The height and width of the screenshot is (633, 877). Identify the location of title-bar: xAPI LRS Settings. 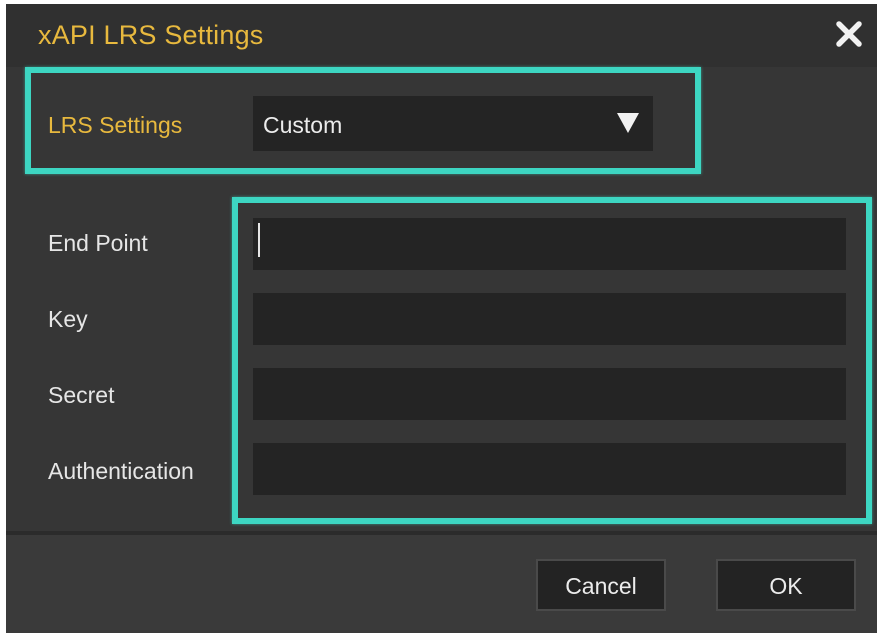
(441, 35).